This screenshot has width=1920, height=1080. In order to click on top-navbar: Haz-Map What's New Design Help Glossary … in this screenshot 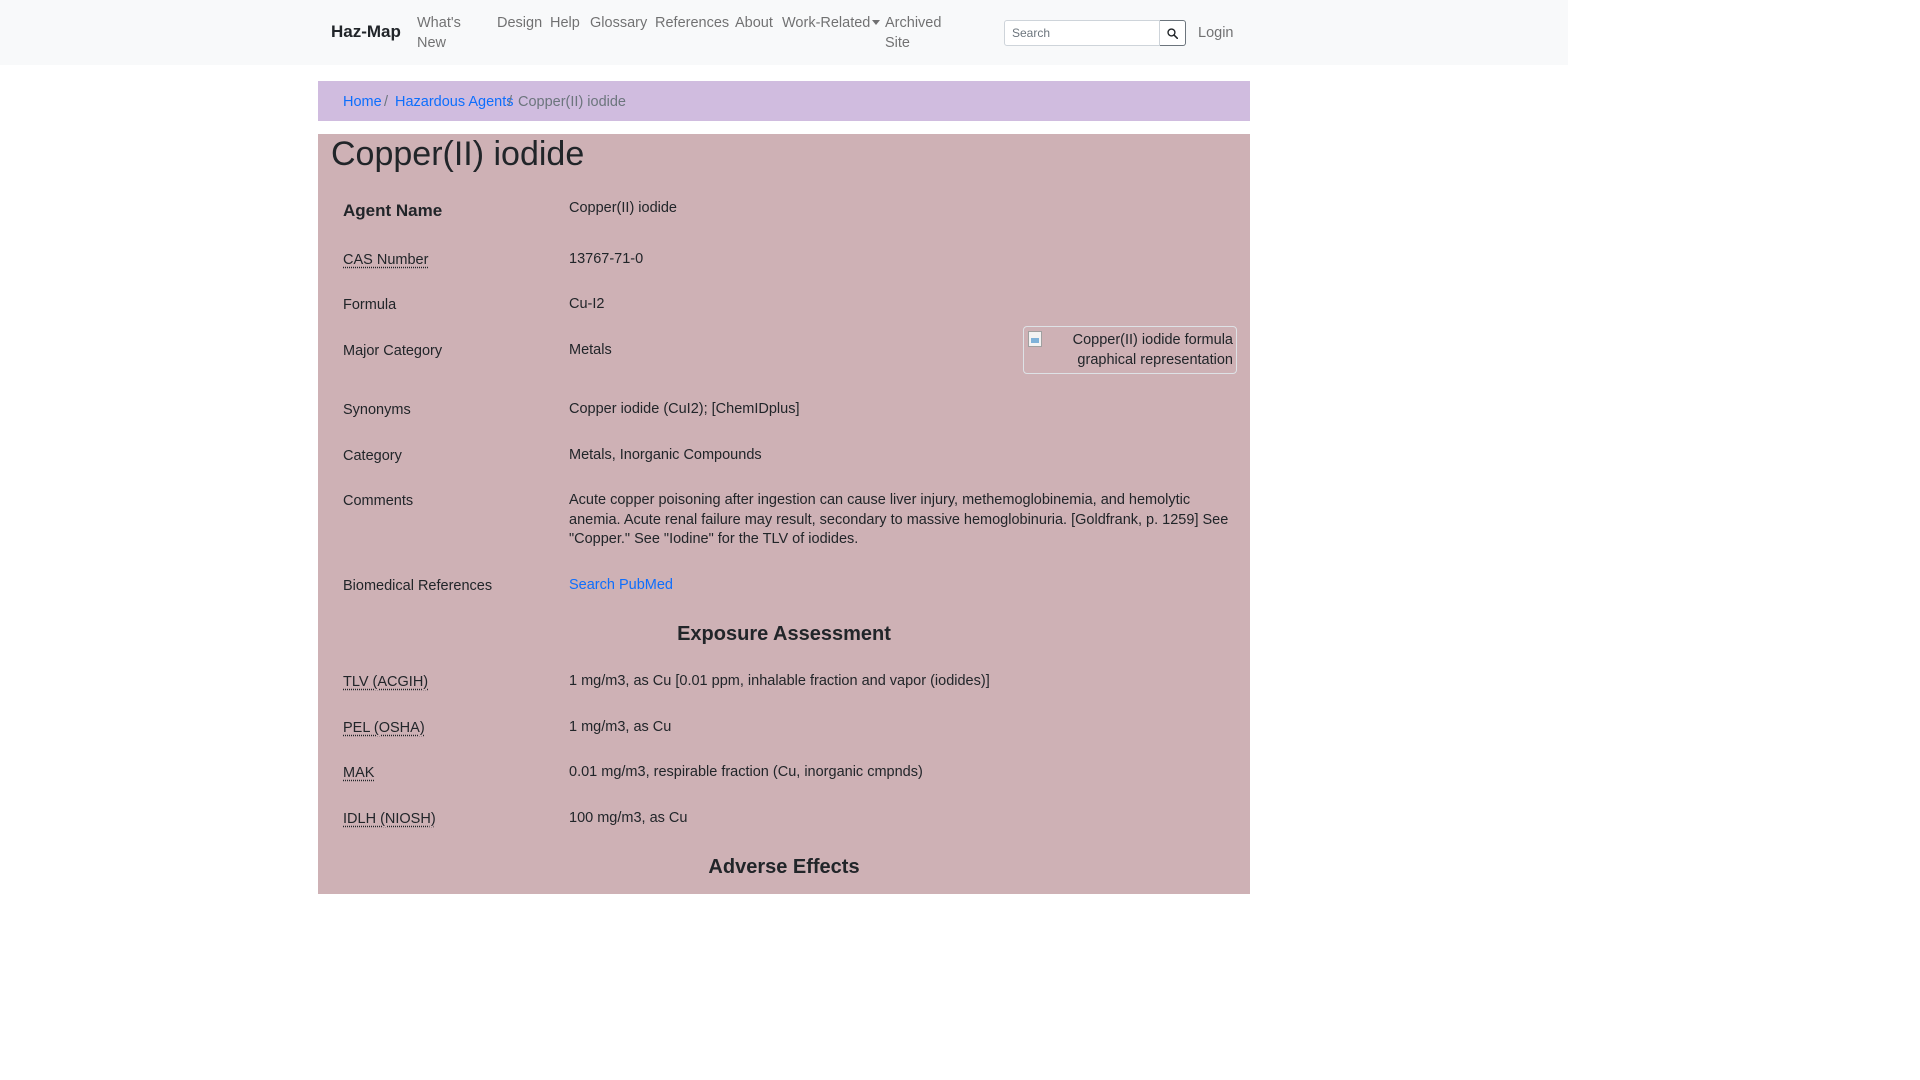, I will do `click(784, 32)`.